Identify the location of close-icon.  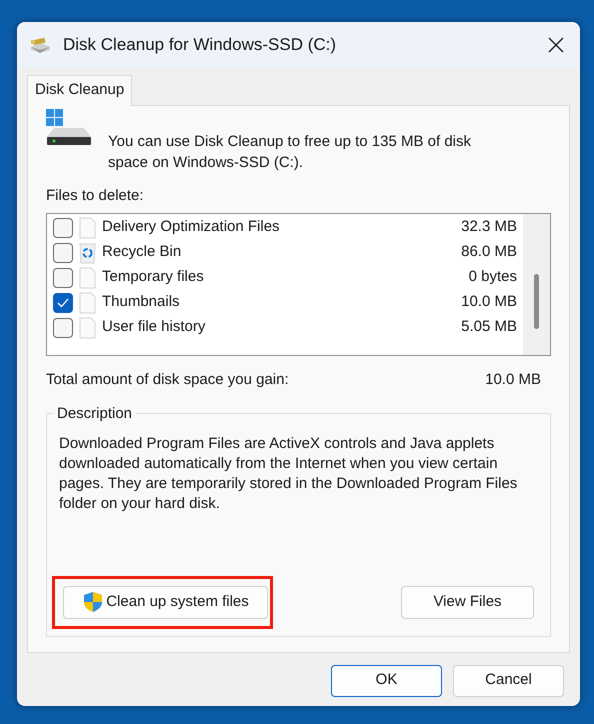
(556, 45).